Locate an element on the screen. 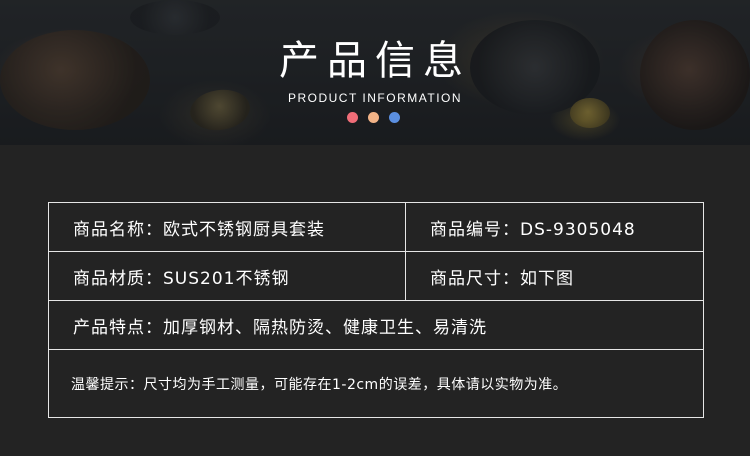  product-name-cell: 商品名称：欧式不锈钢厨具套装 is located at coordinates (227, 227).